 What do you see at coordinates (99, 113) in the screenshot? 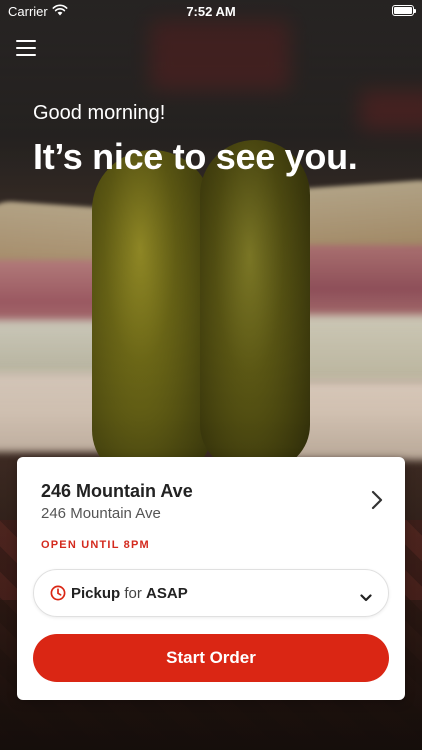
I see `greeting-subtitle: Good morning!` at bounding box center [99, 113].